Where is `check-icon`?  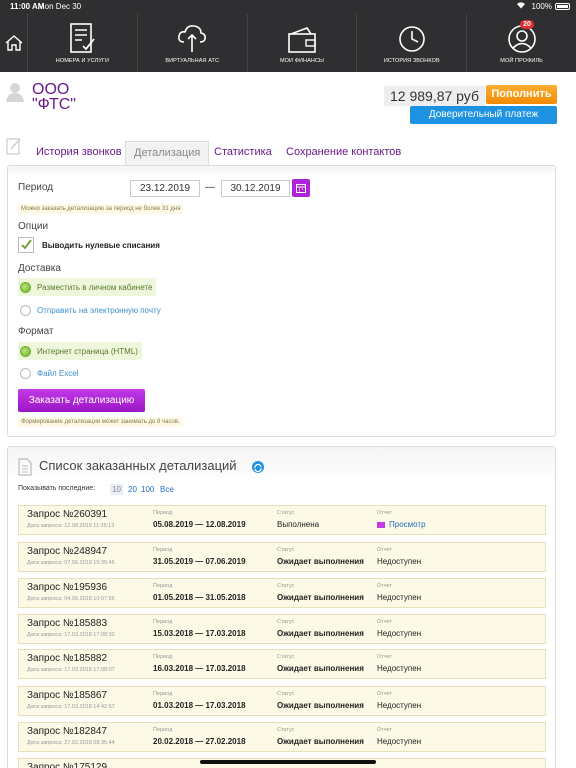 check-icon is located at coordinates (26, 244).